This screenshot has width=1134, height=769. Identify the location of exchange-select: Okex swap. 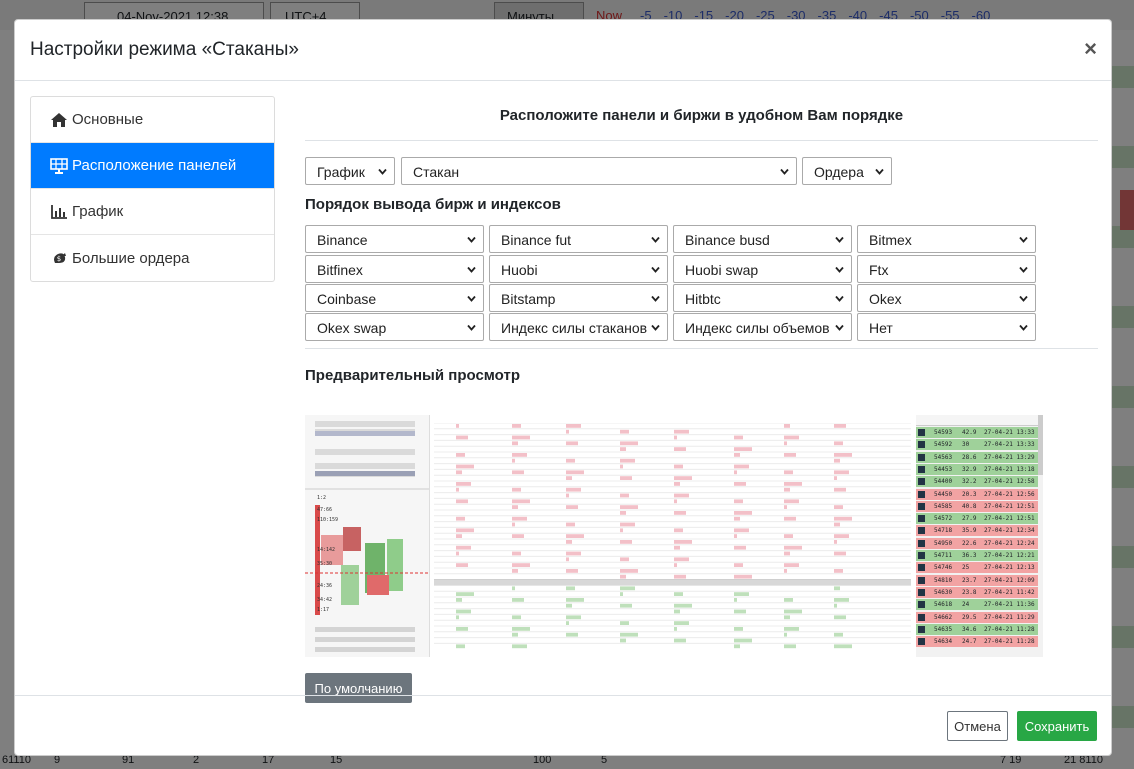
(394, 327).